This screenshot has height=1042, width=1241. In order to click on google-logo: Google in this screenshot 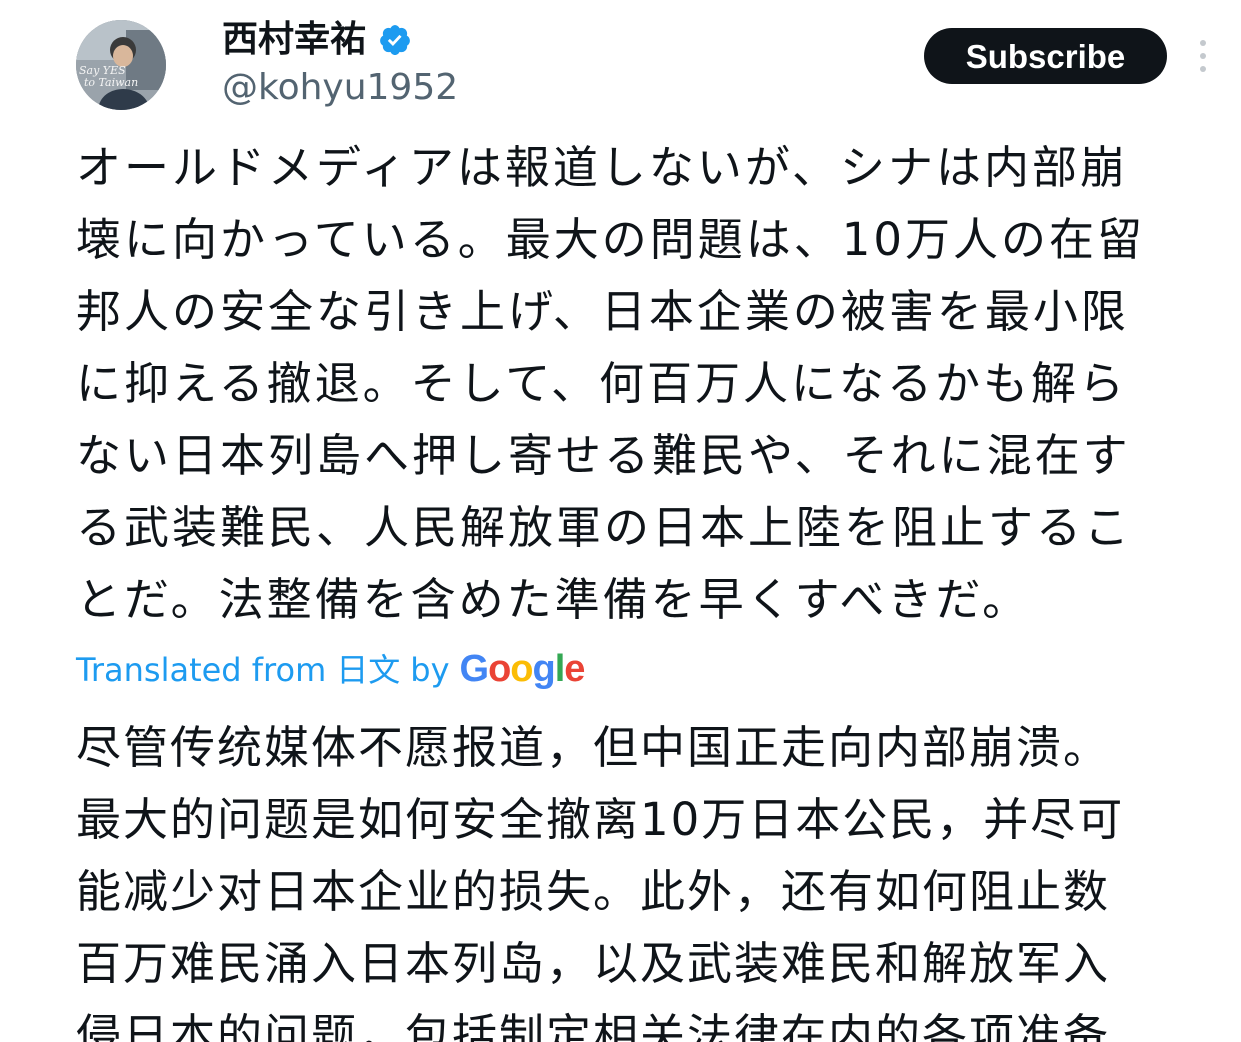, I will do `click(522, 669)`.